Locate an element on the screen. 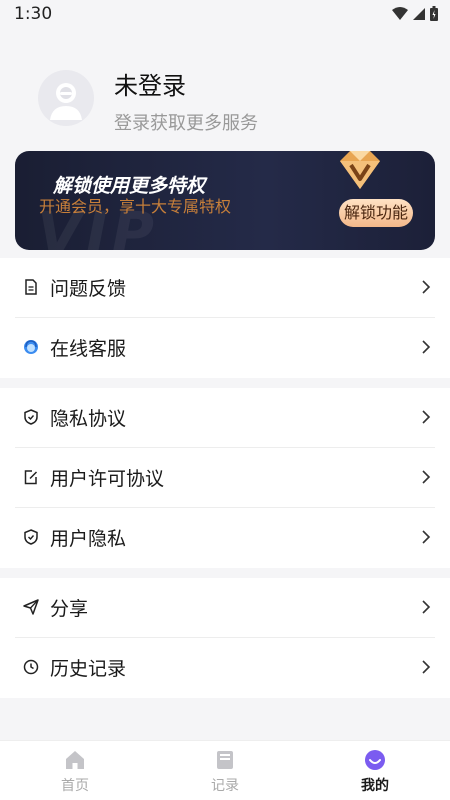 The image size is (450, 800). status-bar: 1:30 is located at coordinates (225, 14).